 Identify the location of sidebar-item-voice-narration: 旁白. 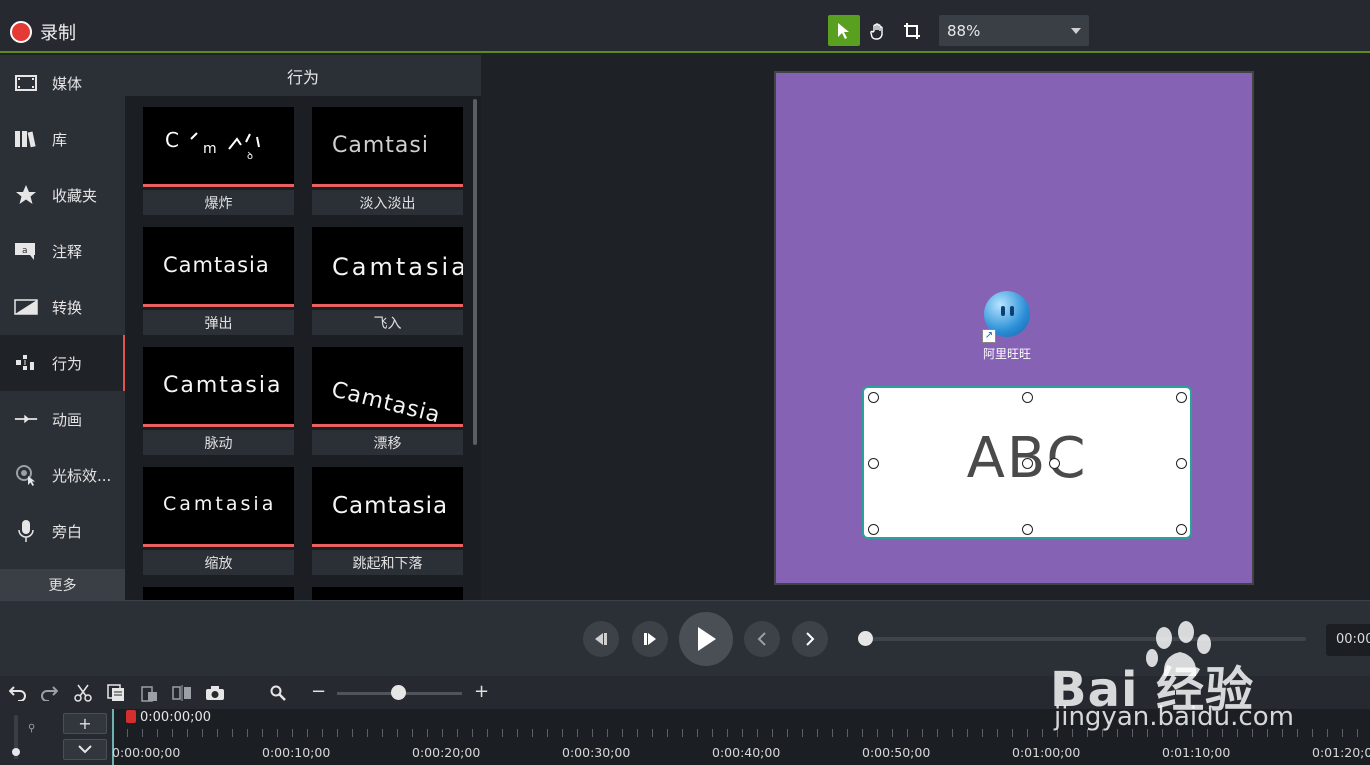
(62, 531).